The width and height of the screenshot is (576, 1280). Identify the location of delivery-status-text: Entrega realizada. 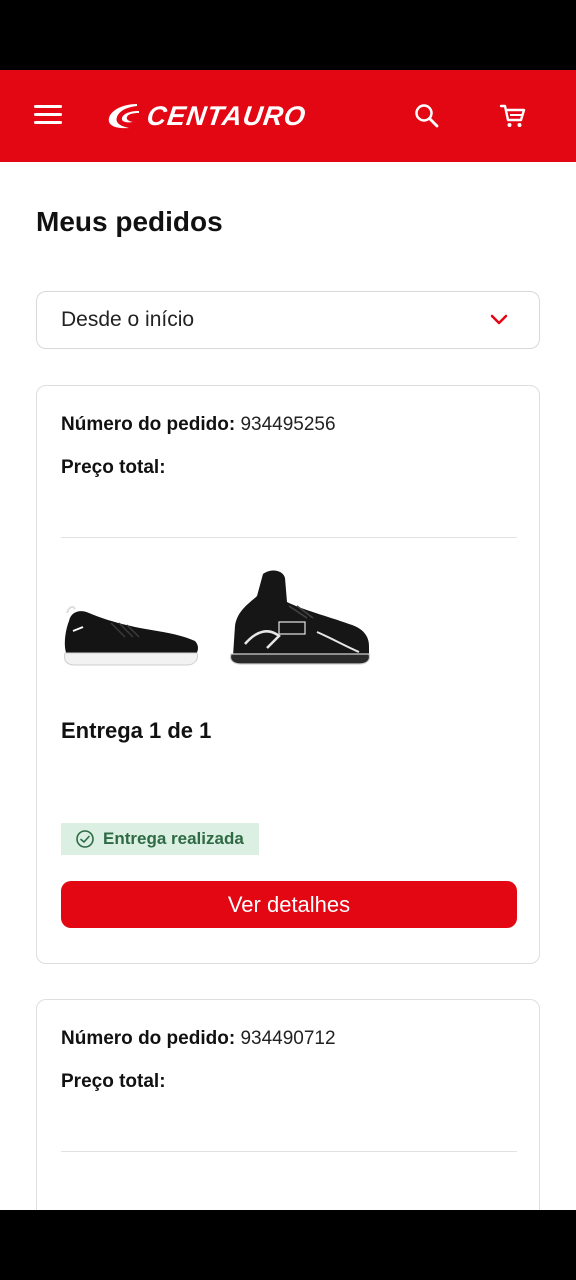
(173, 838).